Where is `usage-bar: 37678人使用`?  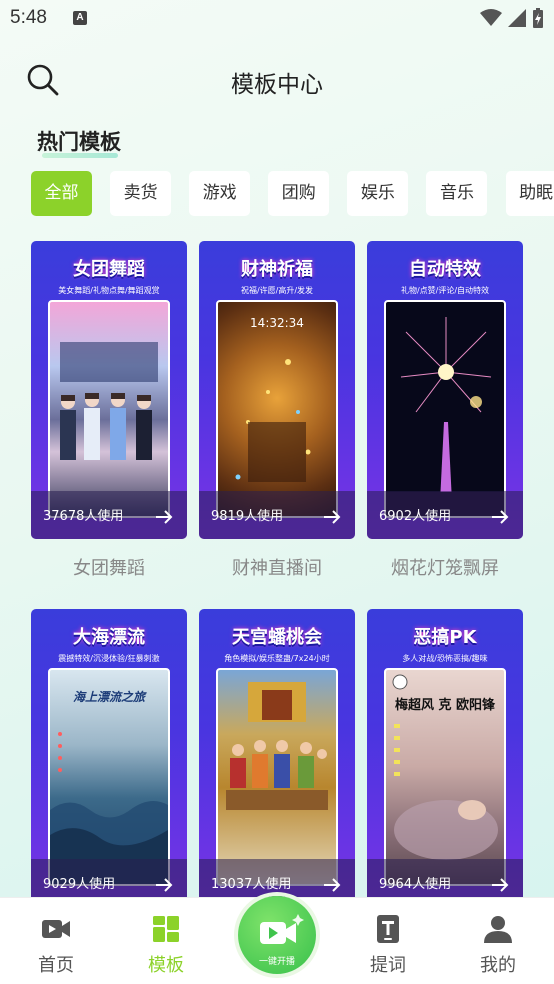
usage-bar: 37678人使用 is located at coordinates (109, 515).